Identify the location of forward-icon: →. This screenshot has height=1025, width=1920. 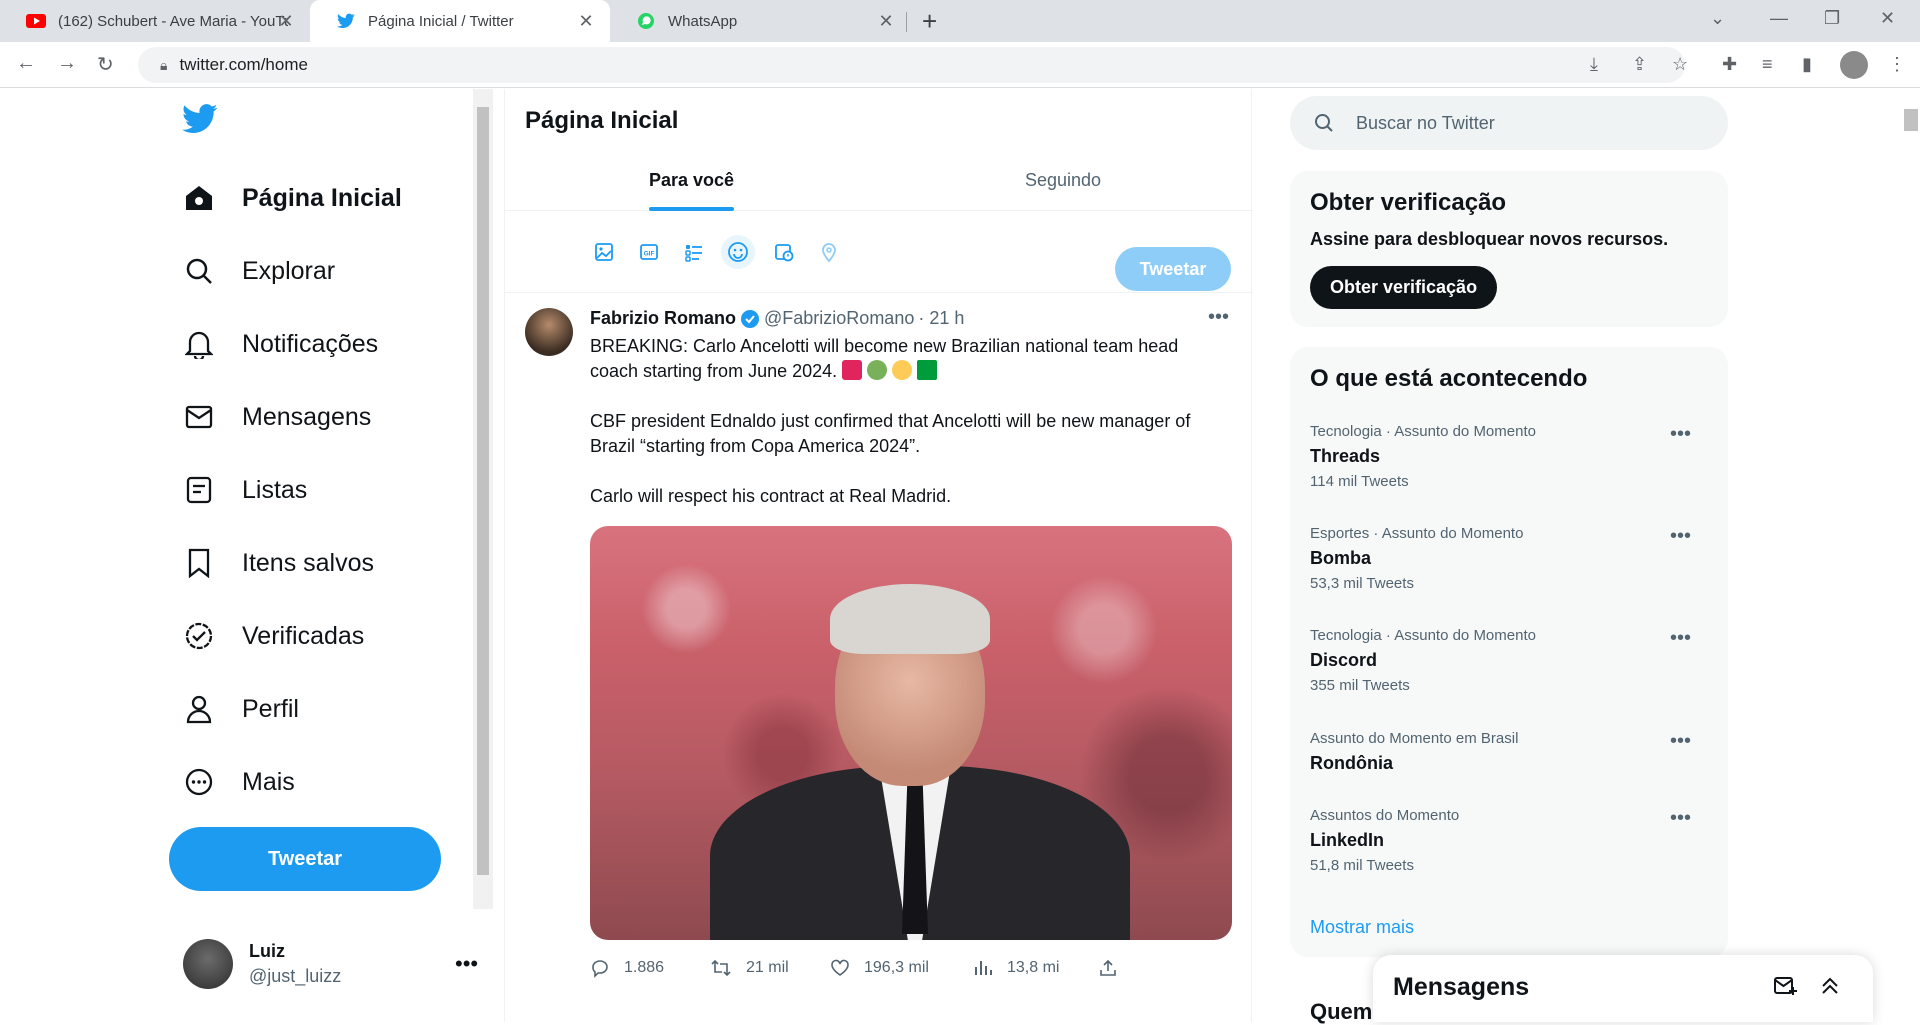
(67, 63).